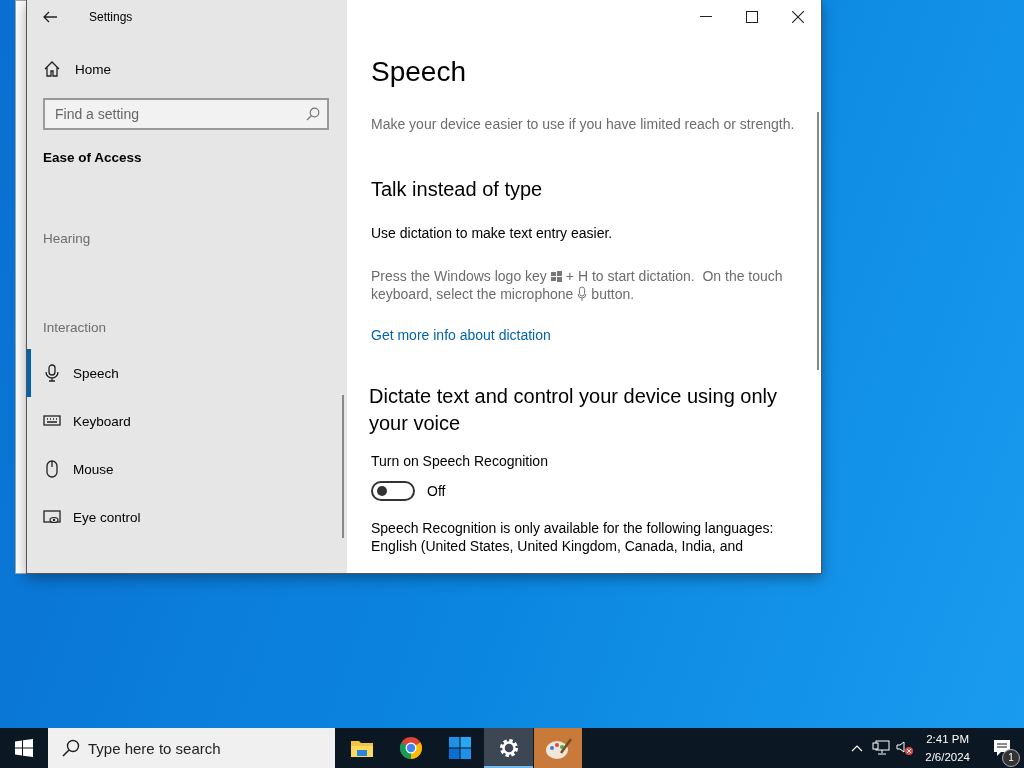 Image resolution: width=1024 pixels, height=768 pixels. What do you see at coordinates (459, 276) in the screenshot?
I see `dictation-hint: Press the Windows logo key` at bounding box center [459, 276].